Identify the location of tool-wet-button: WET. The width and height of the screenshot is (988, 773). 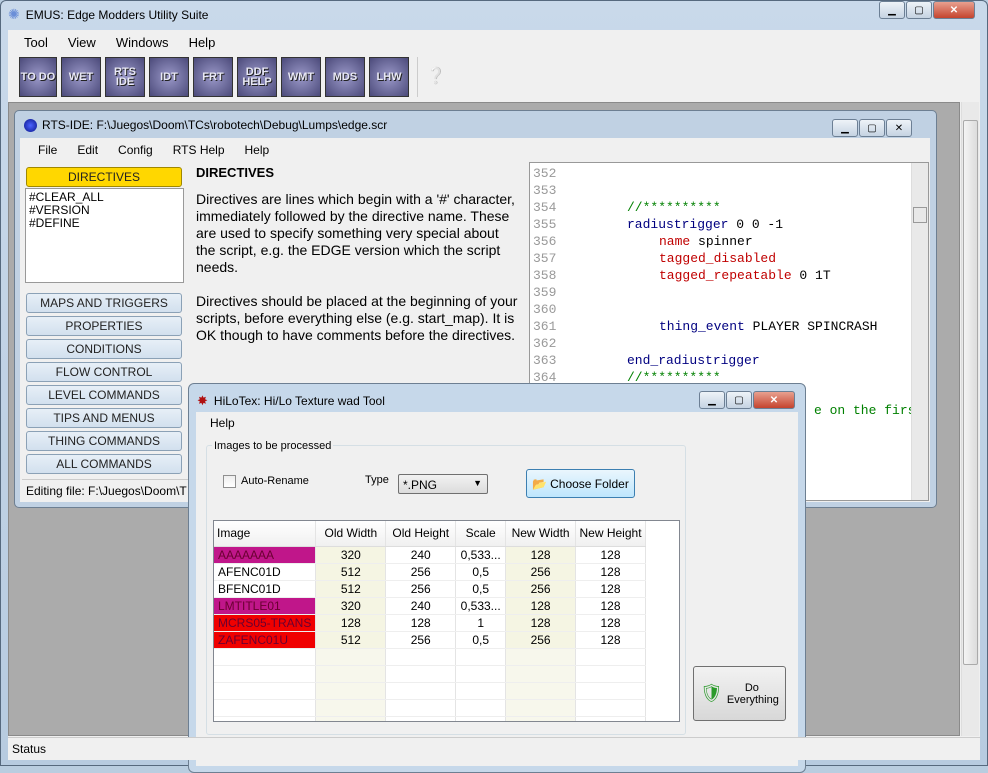
(81, 77).